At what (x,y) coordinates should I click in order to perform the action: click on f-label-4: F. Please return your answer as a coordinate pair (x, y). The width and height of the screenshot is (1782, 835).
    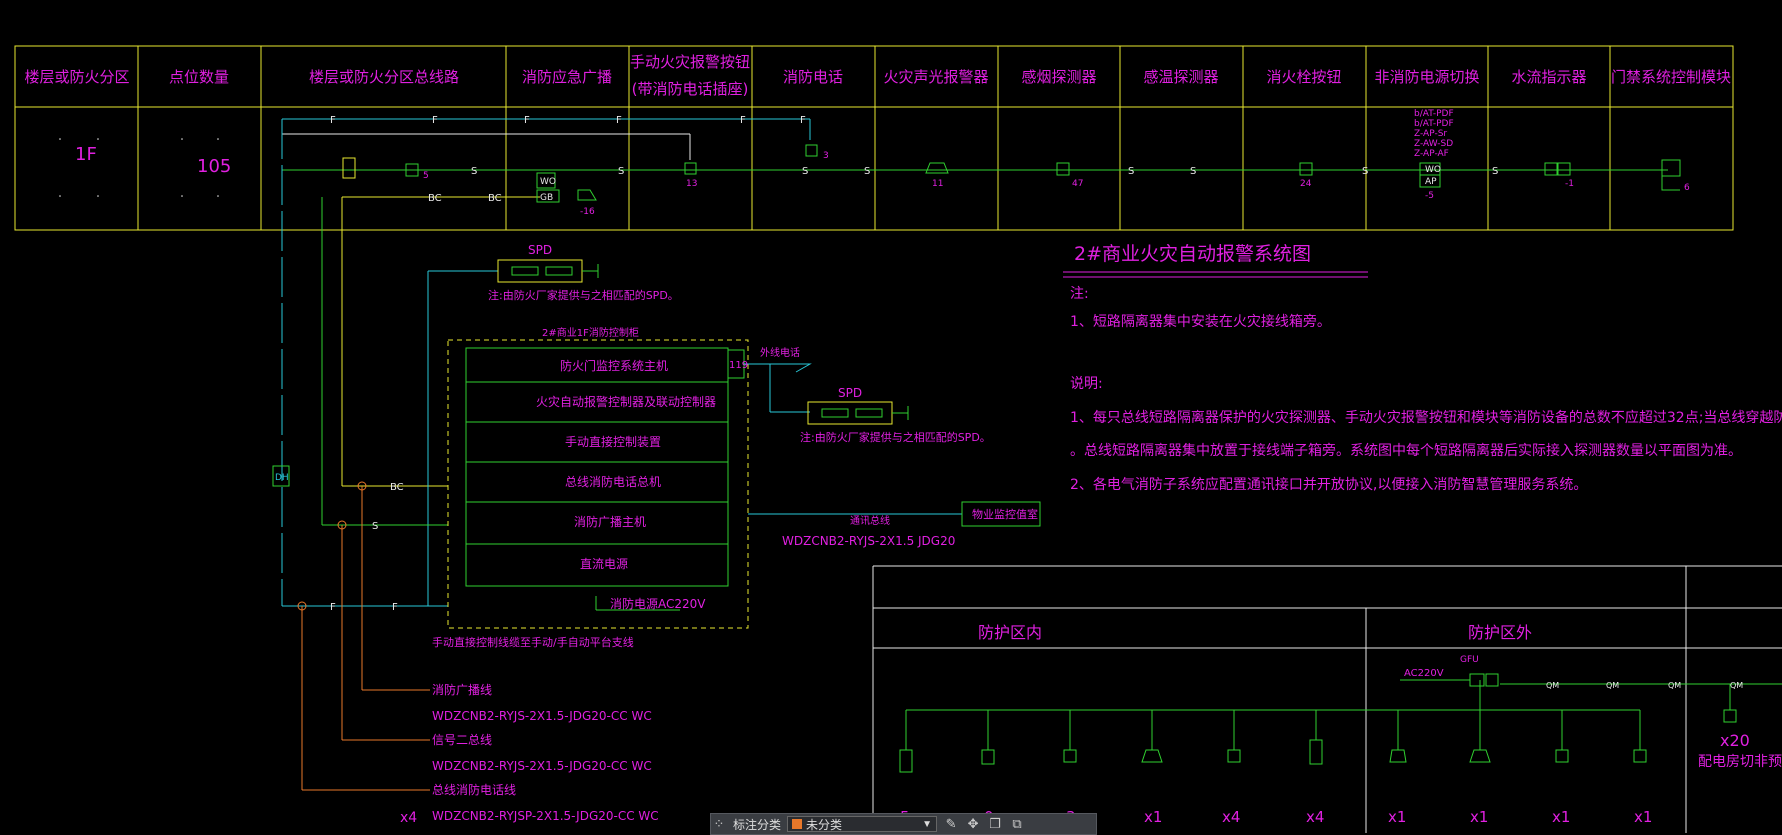
    Looking at the image, I should click on (619, 120).